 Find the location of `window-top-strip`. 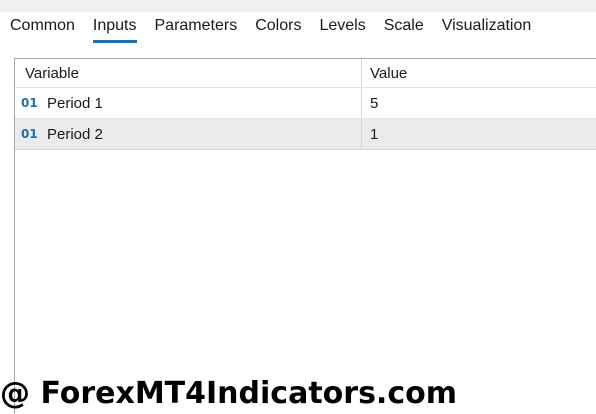

window-top-strip is located at coordinates (298, 6).